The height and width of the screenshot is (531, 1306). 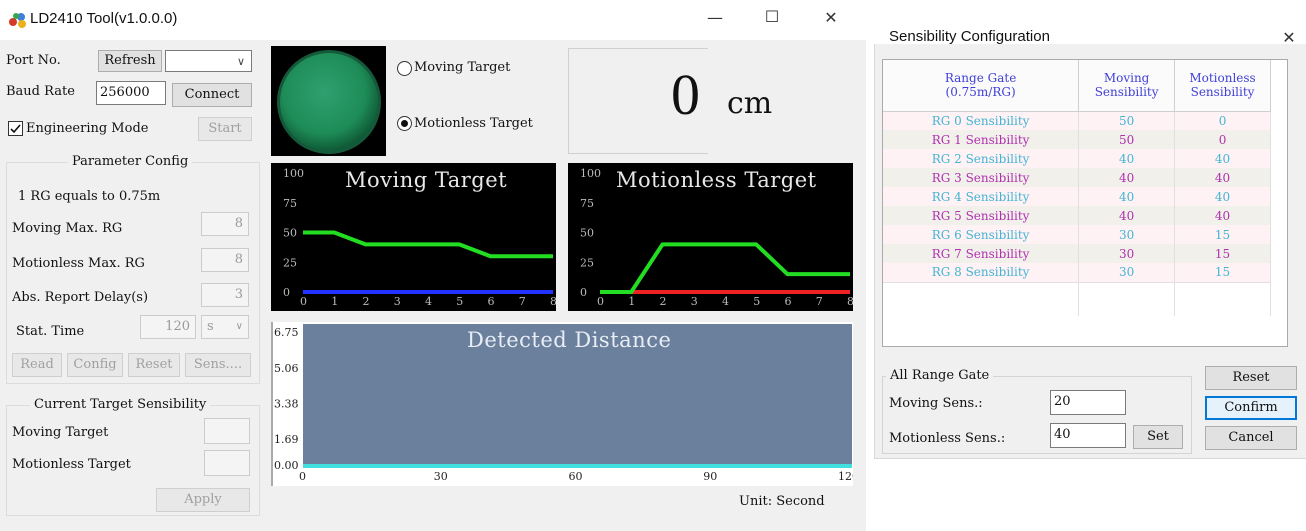 I want to click on moving-chart-title: Moving Target, so click(x=426, y=180).